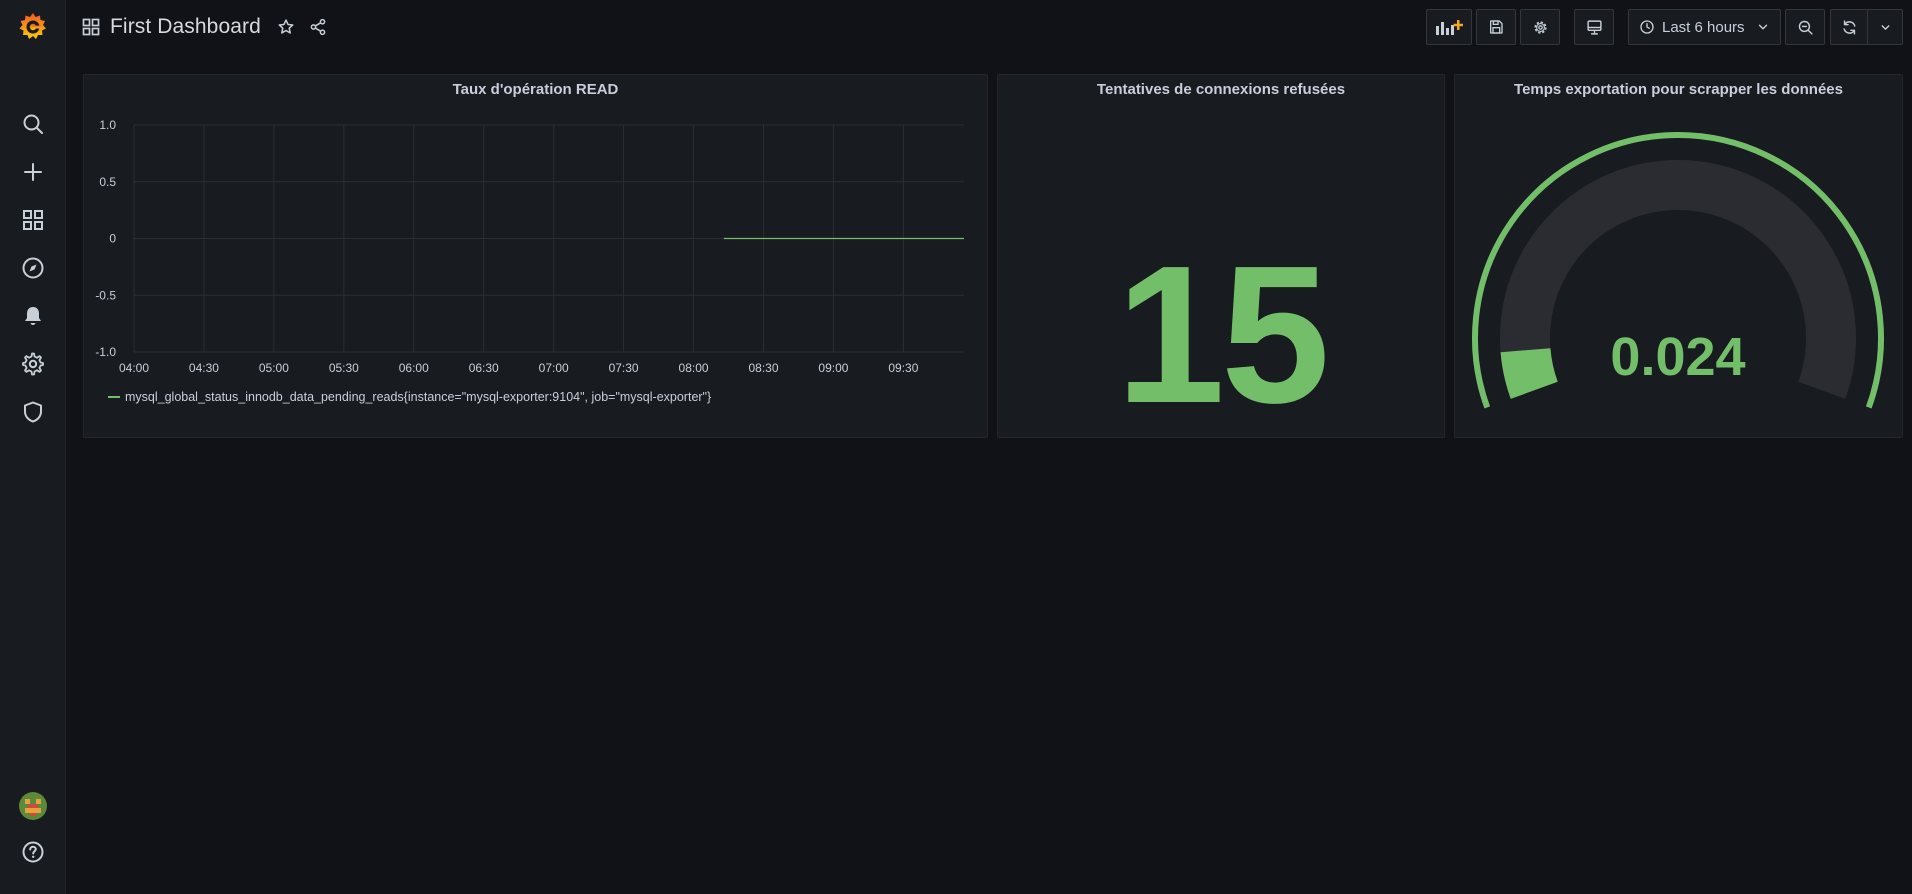  I want to click on grafana-logo, so click(32, 27).